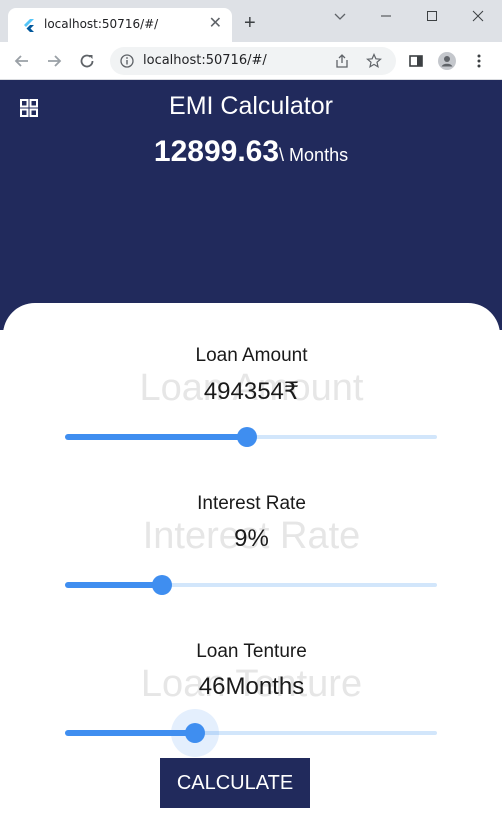  I want to click on new-tab-icon: +, so click(250, 23).